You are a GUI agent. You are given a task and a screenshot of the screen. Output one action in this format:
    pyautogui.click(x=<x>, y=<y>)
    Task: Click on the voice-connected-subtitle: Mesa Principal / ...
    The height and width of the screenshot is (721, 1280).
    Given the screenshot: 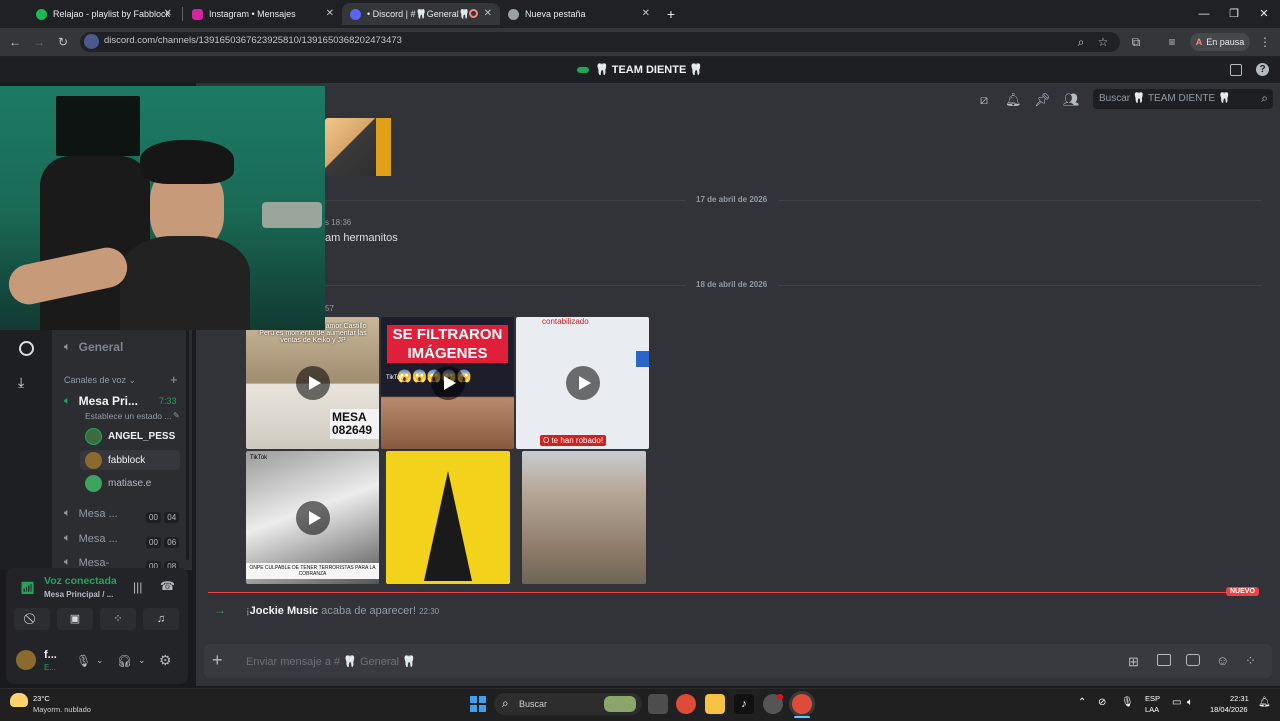 What is the action you would take?
    pyautogui.click(x=78, y=594)
    